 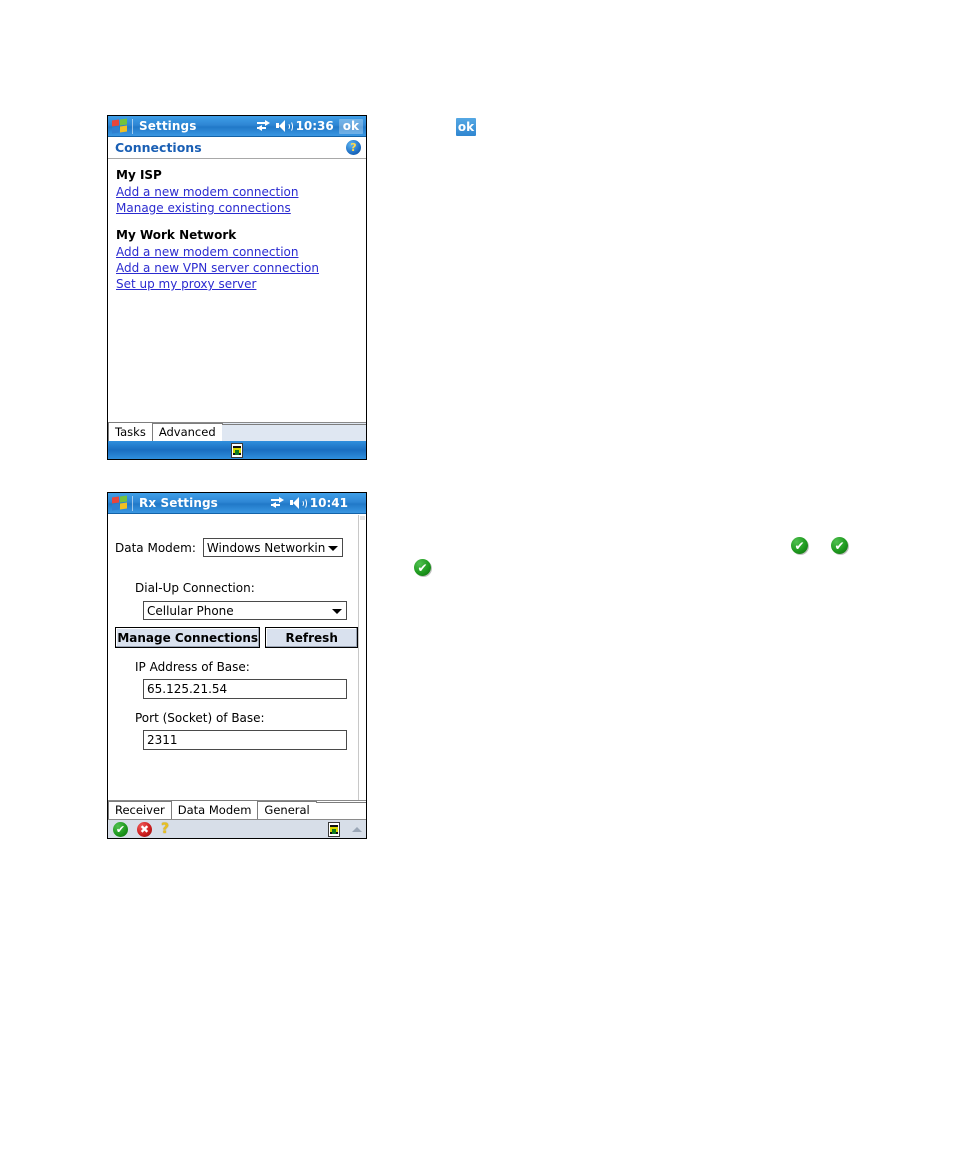 I want to click on dialup-label-row: Dial-Up Connection:, so click(x=233, y=586).